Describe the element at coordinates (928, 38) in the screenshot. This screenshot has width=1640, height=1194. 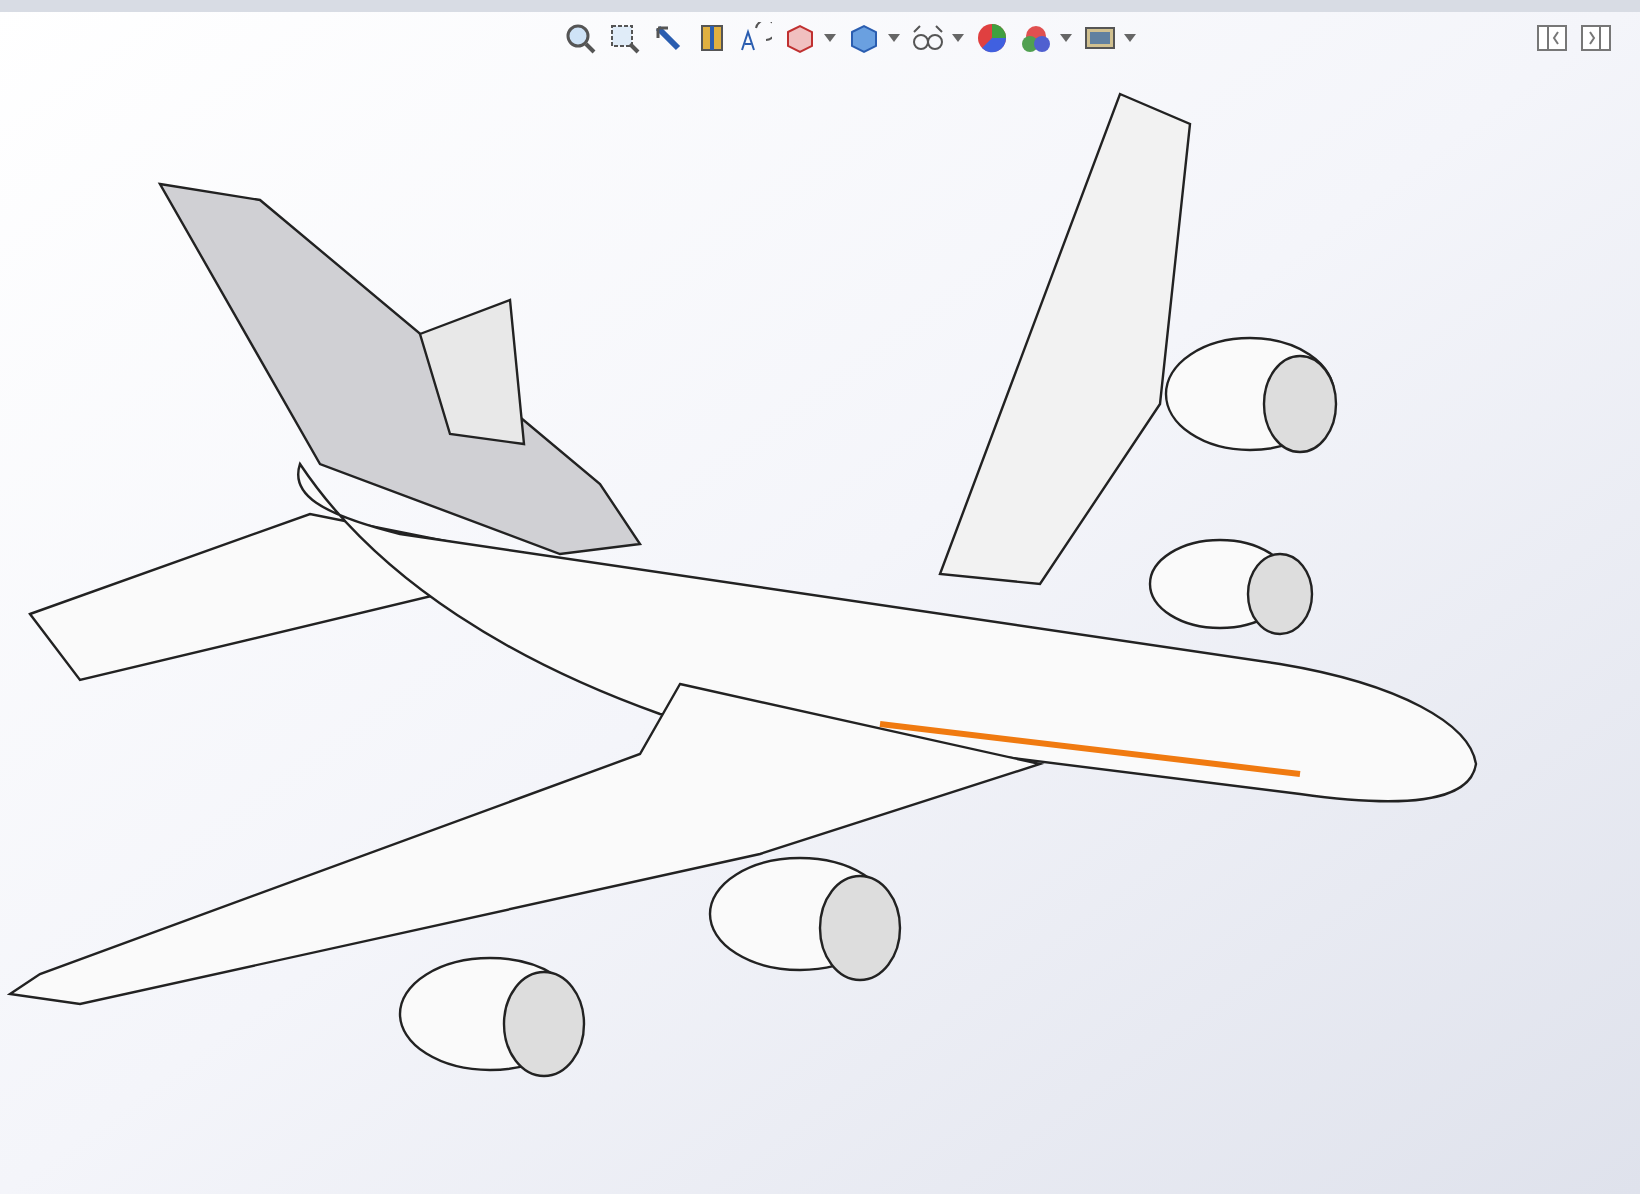
I see `glasses-icon` at that location.